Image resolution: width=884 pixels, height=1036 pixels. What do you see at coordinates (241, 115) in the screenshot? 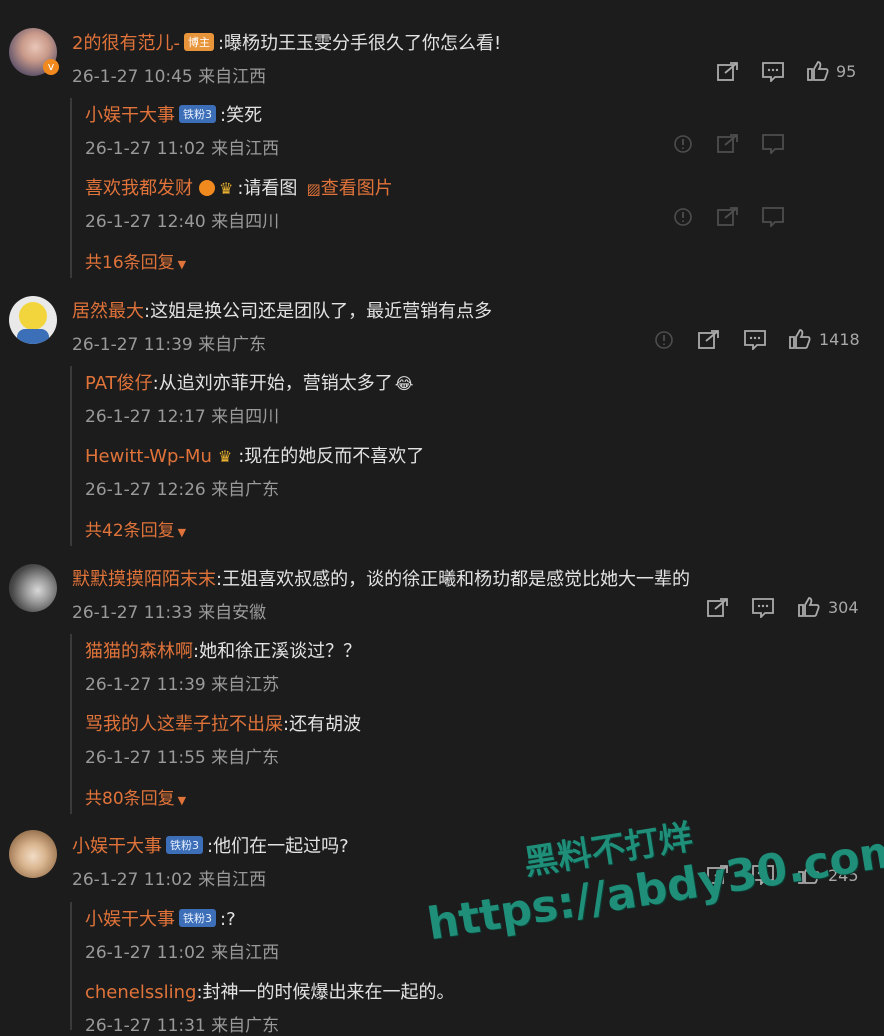
I see `reply-text: :笑死` at bounding box center [241, 115].